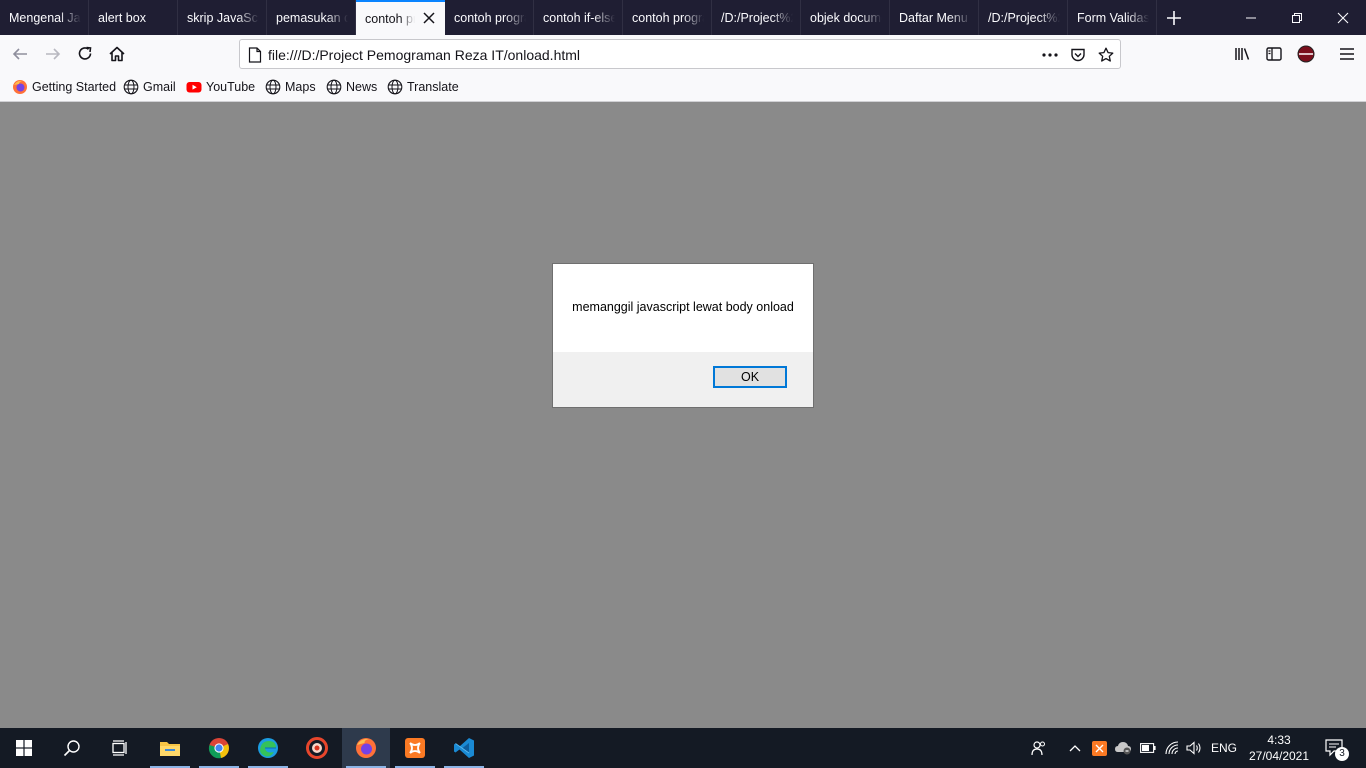 The width and height of the screenshot is (1366, 768). I want to click on sidebar-button, so click(1274, 54).